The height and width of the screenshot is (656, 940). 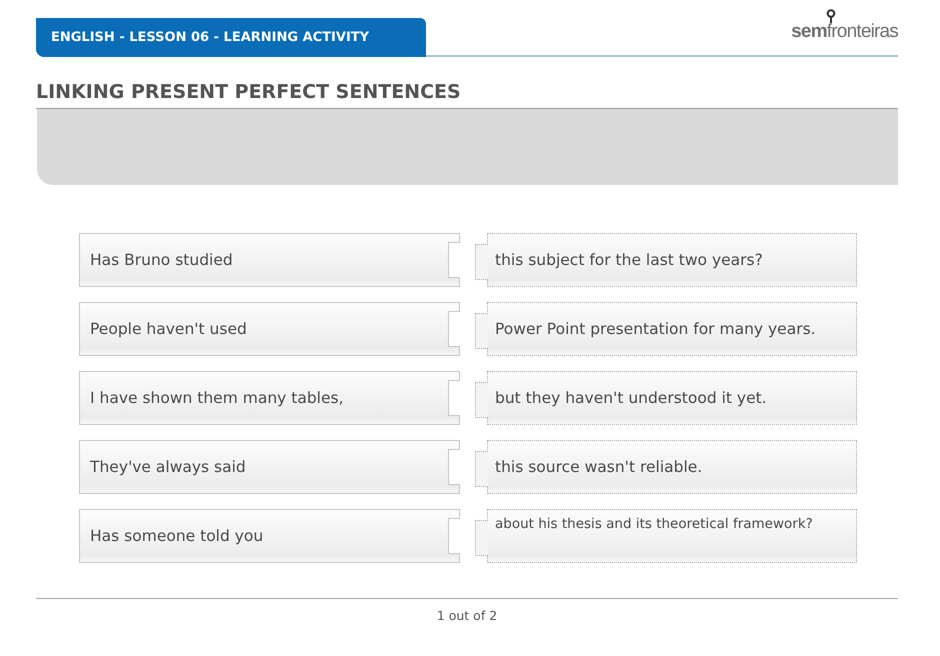 I want to click on sentence-end-card: Power Point presentation for many years., so click(x=666, y=329).